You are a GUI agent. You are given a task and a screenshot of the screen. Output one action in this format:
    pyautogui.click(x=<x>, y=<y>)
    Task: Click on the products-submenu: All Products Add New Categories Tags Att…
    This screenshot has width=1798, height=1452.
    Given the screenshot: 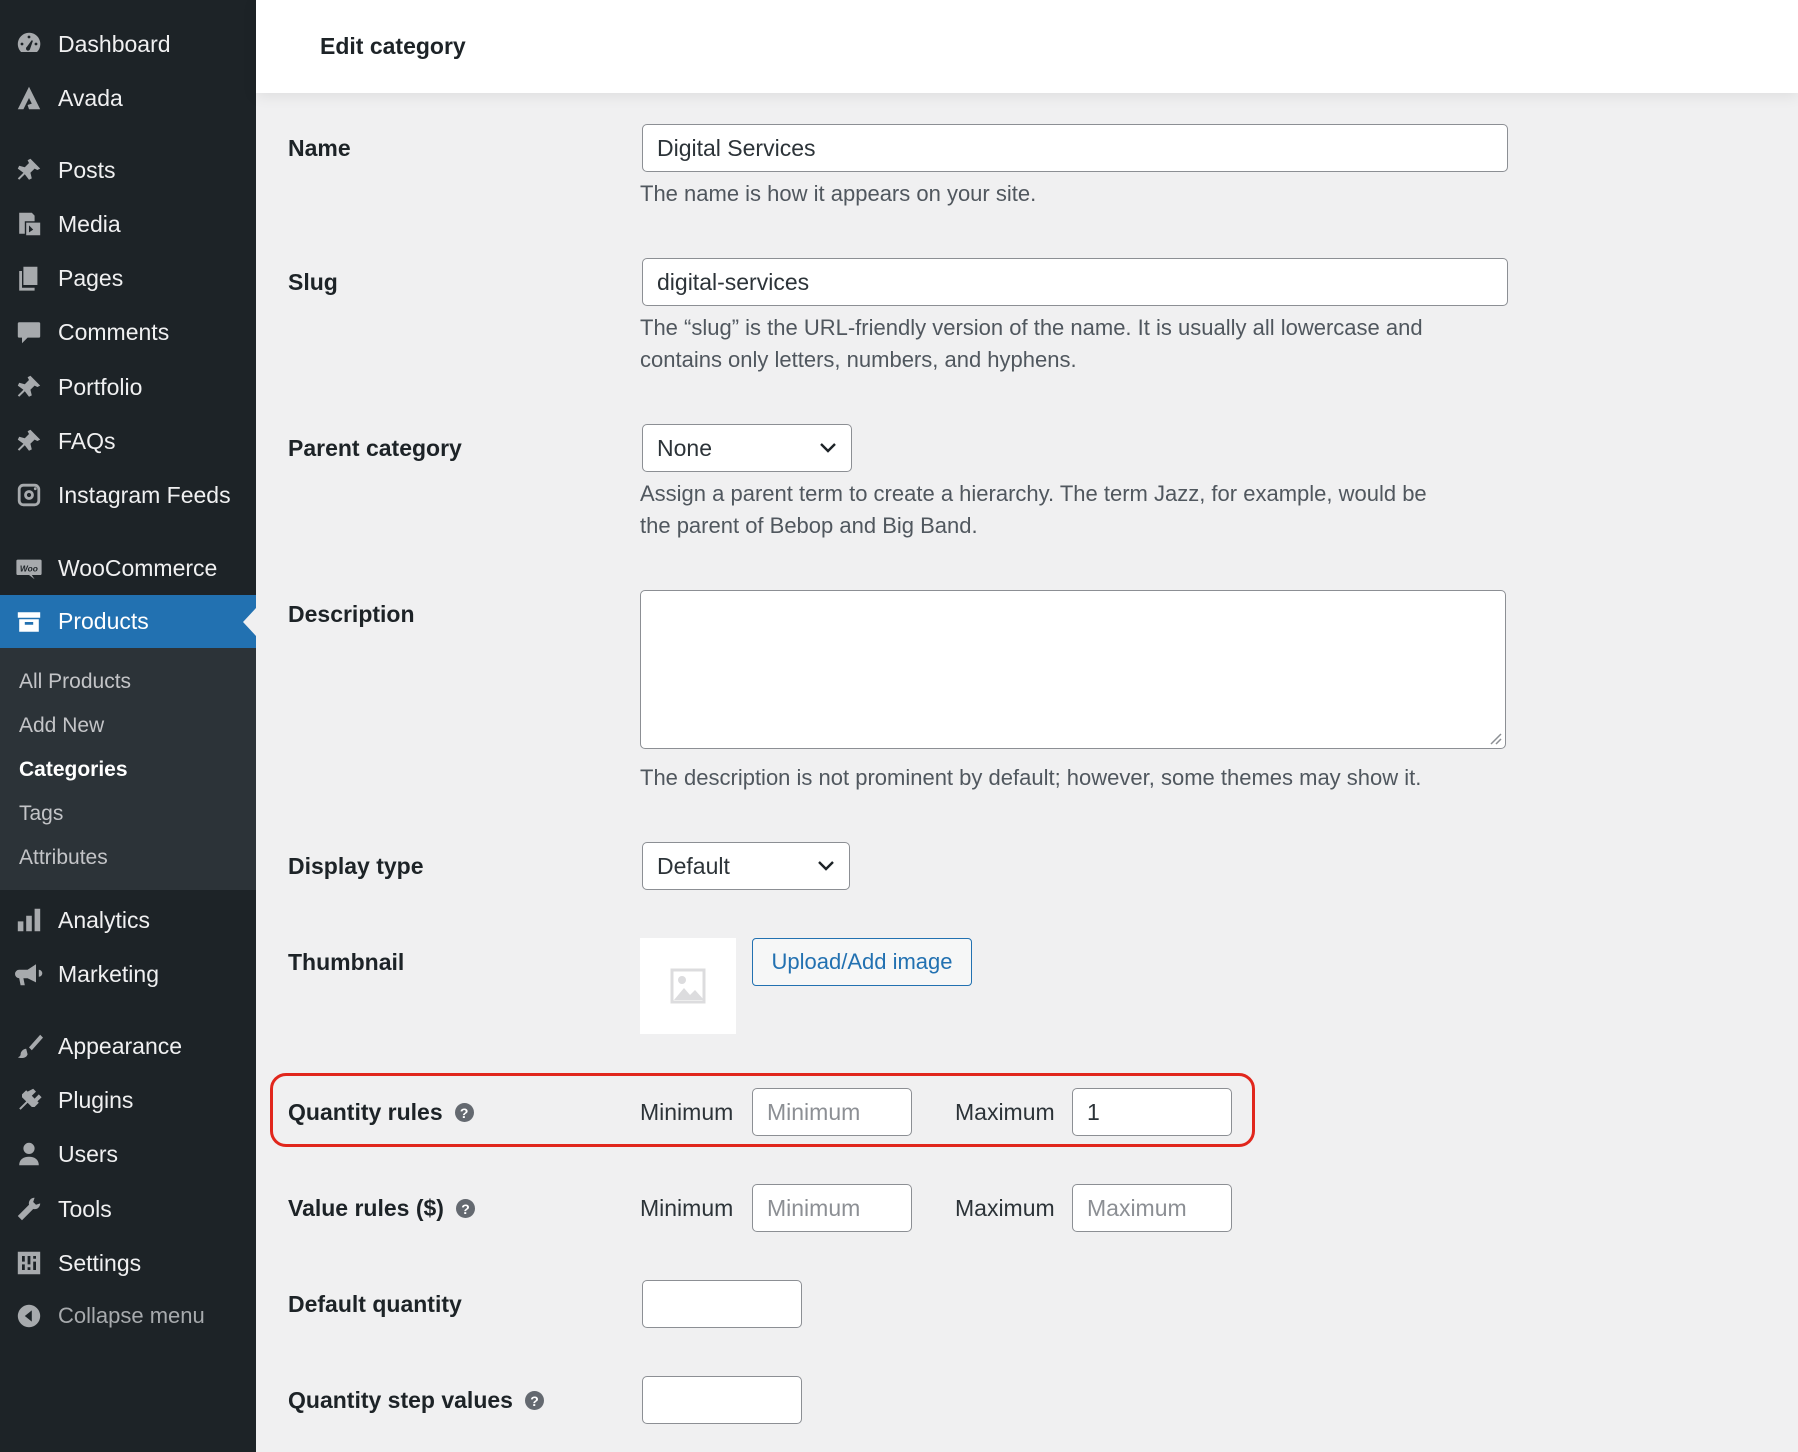 What is the action you would take?
    pyautogui.click(x=128, y=769)
    